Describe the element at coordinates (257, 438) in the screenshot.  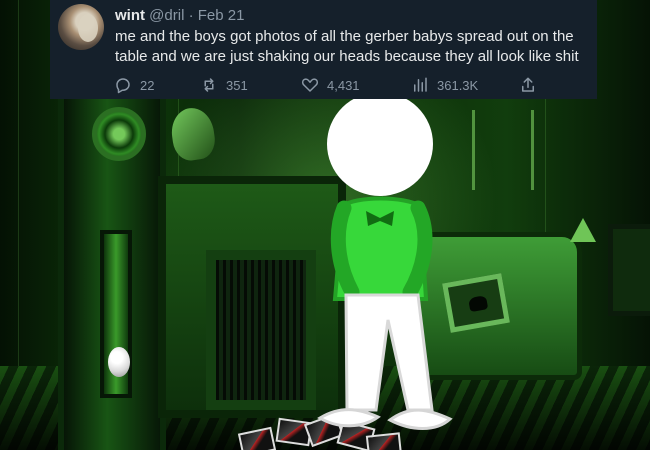
I see `photo` at that location.